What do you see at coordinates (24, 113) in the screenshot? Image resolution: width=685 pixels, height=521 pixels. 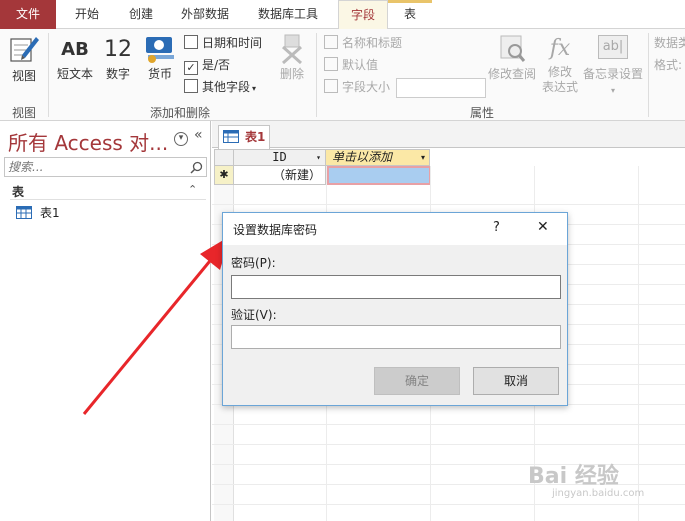 I see `view-group-label: 视图` at bounding box center [24, 113].